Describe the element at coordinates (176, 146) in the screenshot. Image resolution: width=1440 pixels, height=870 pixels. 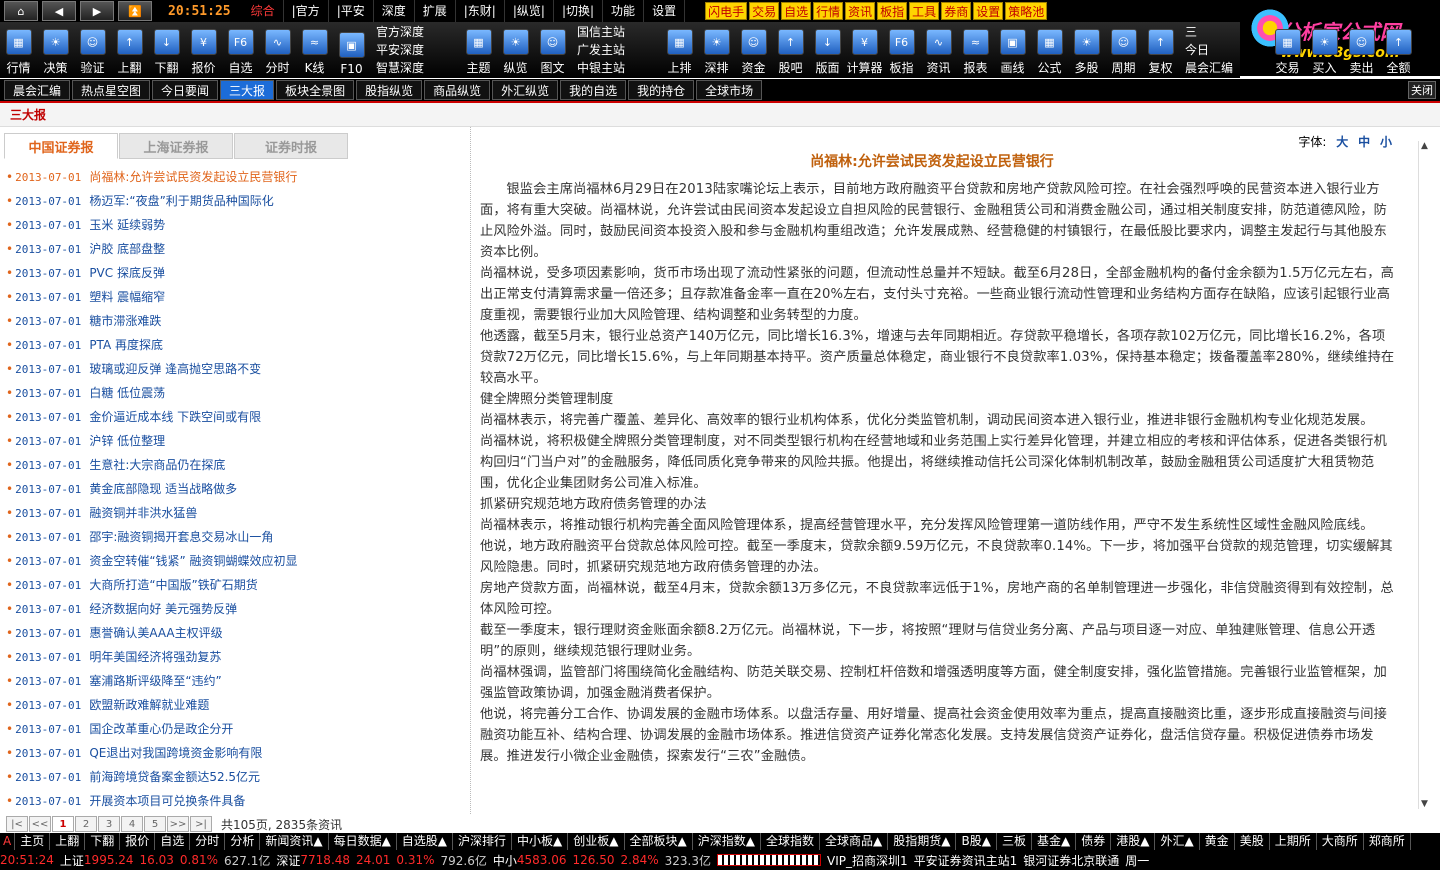
I see `source-tab-1: 上海证券报` at that location.